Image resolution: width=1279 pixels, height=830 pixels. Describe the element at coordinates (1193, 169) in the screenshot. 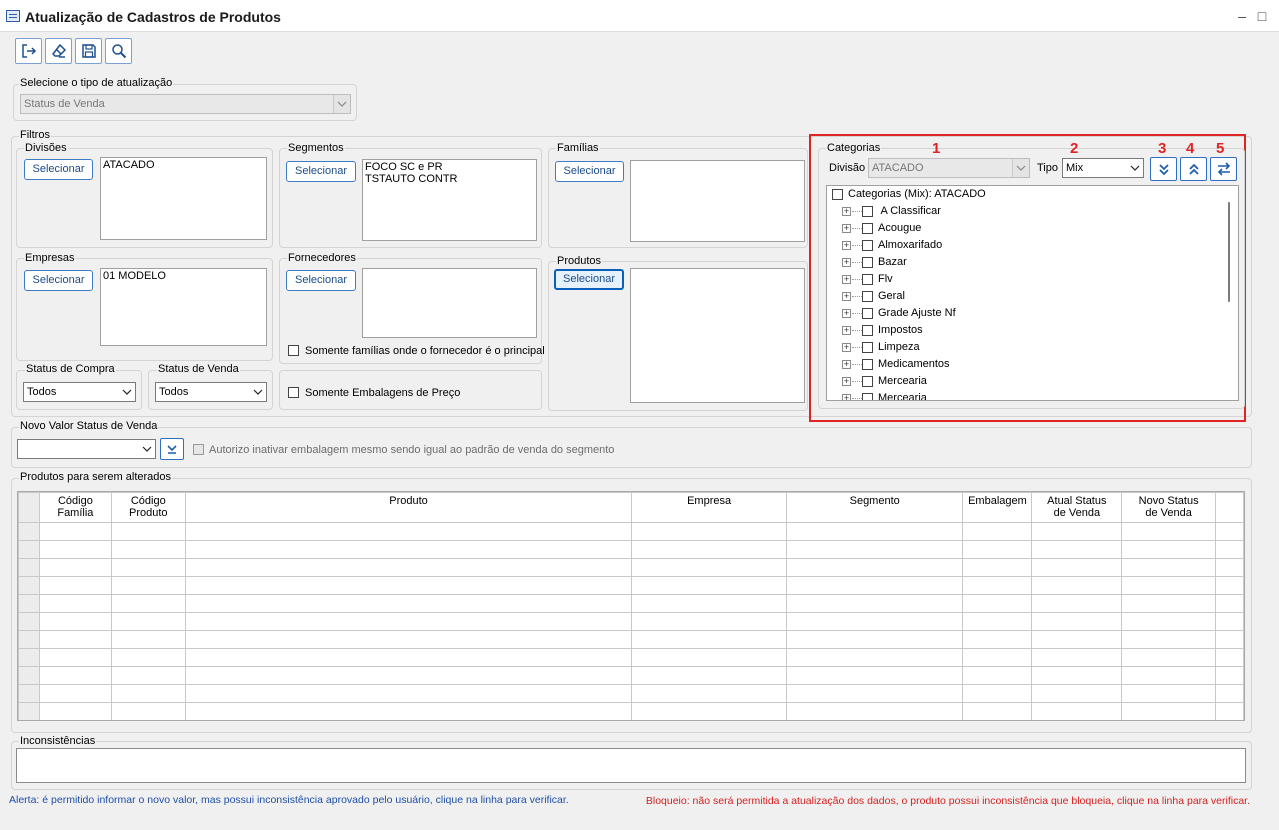

I see `collapse-all-button` at that location.